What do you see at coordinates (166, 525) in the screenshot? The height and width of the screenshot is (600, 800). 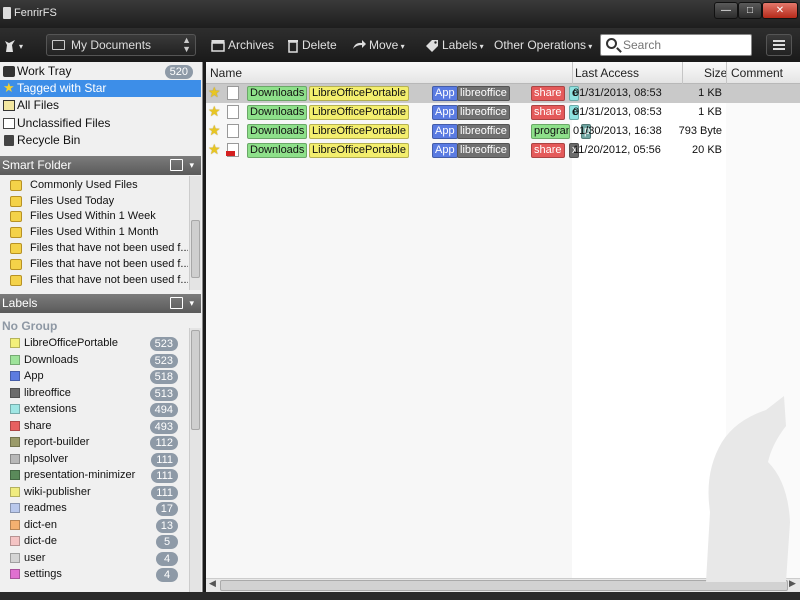 I see `label-count: 13` at bounding box center [166, 525].